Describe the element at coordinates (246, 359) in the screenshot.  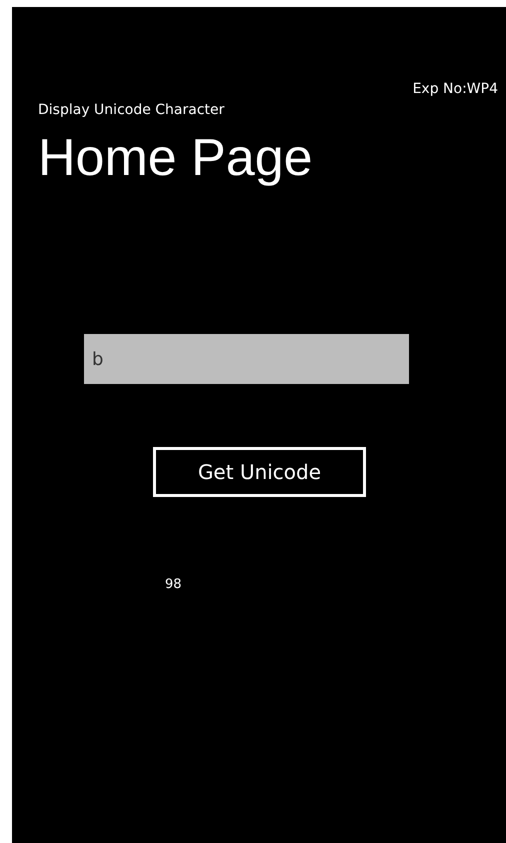
I see `input-field: b` at that location.